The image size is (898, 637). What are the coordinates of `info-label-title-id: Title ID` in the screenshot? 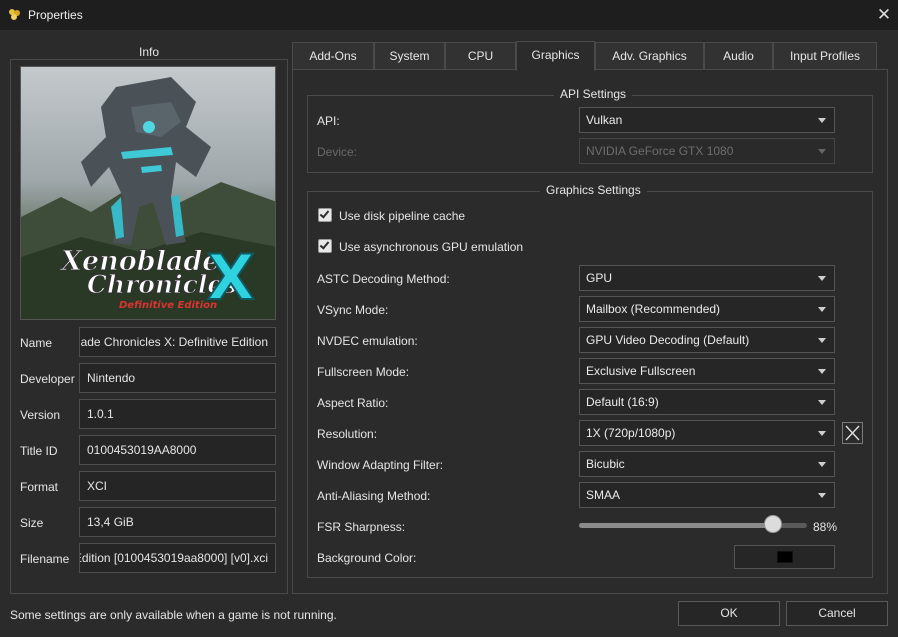 It's located at (39, 451).